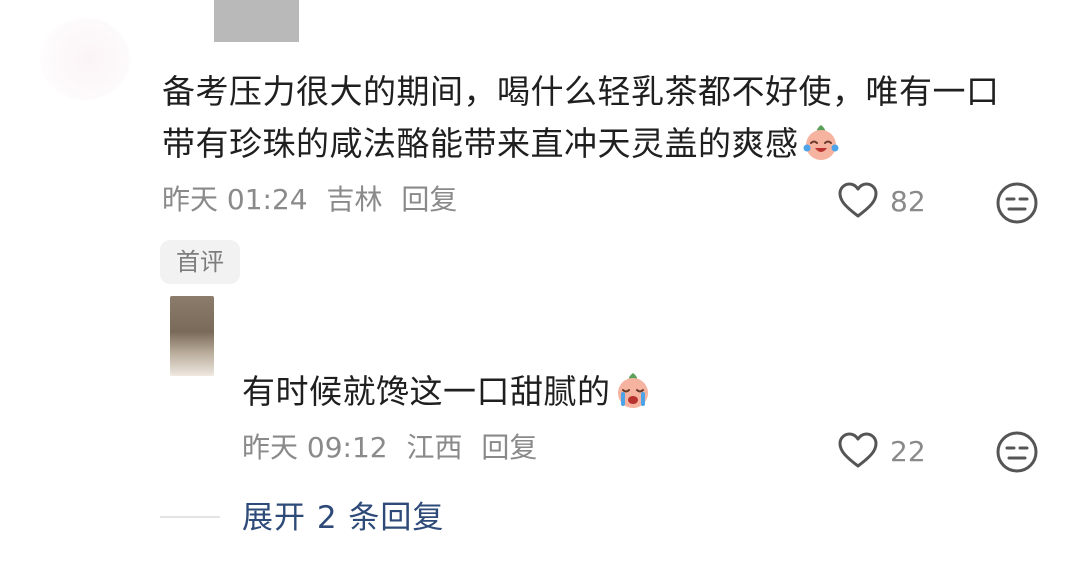  I want to click on expand-divider, so click(190, 517).